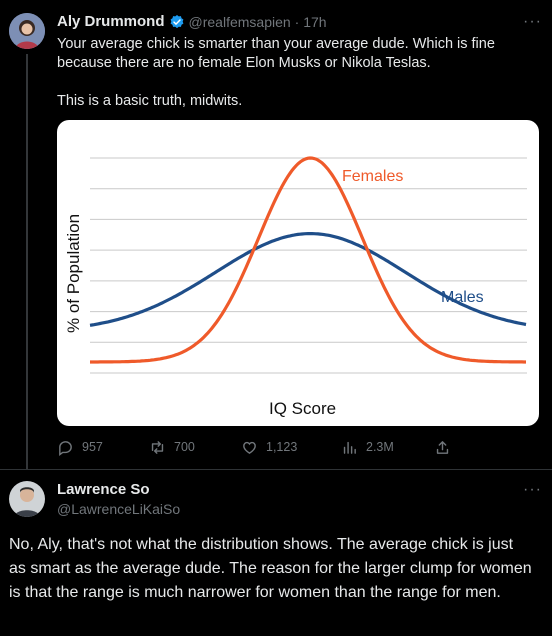 This screenshot has height=636, width=552. I want to click on repost-icon, so click(157, 447).